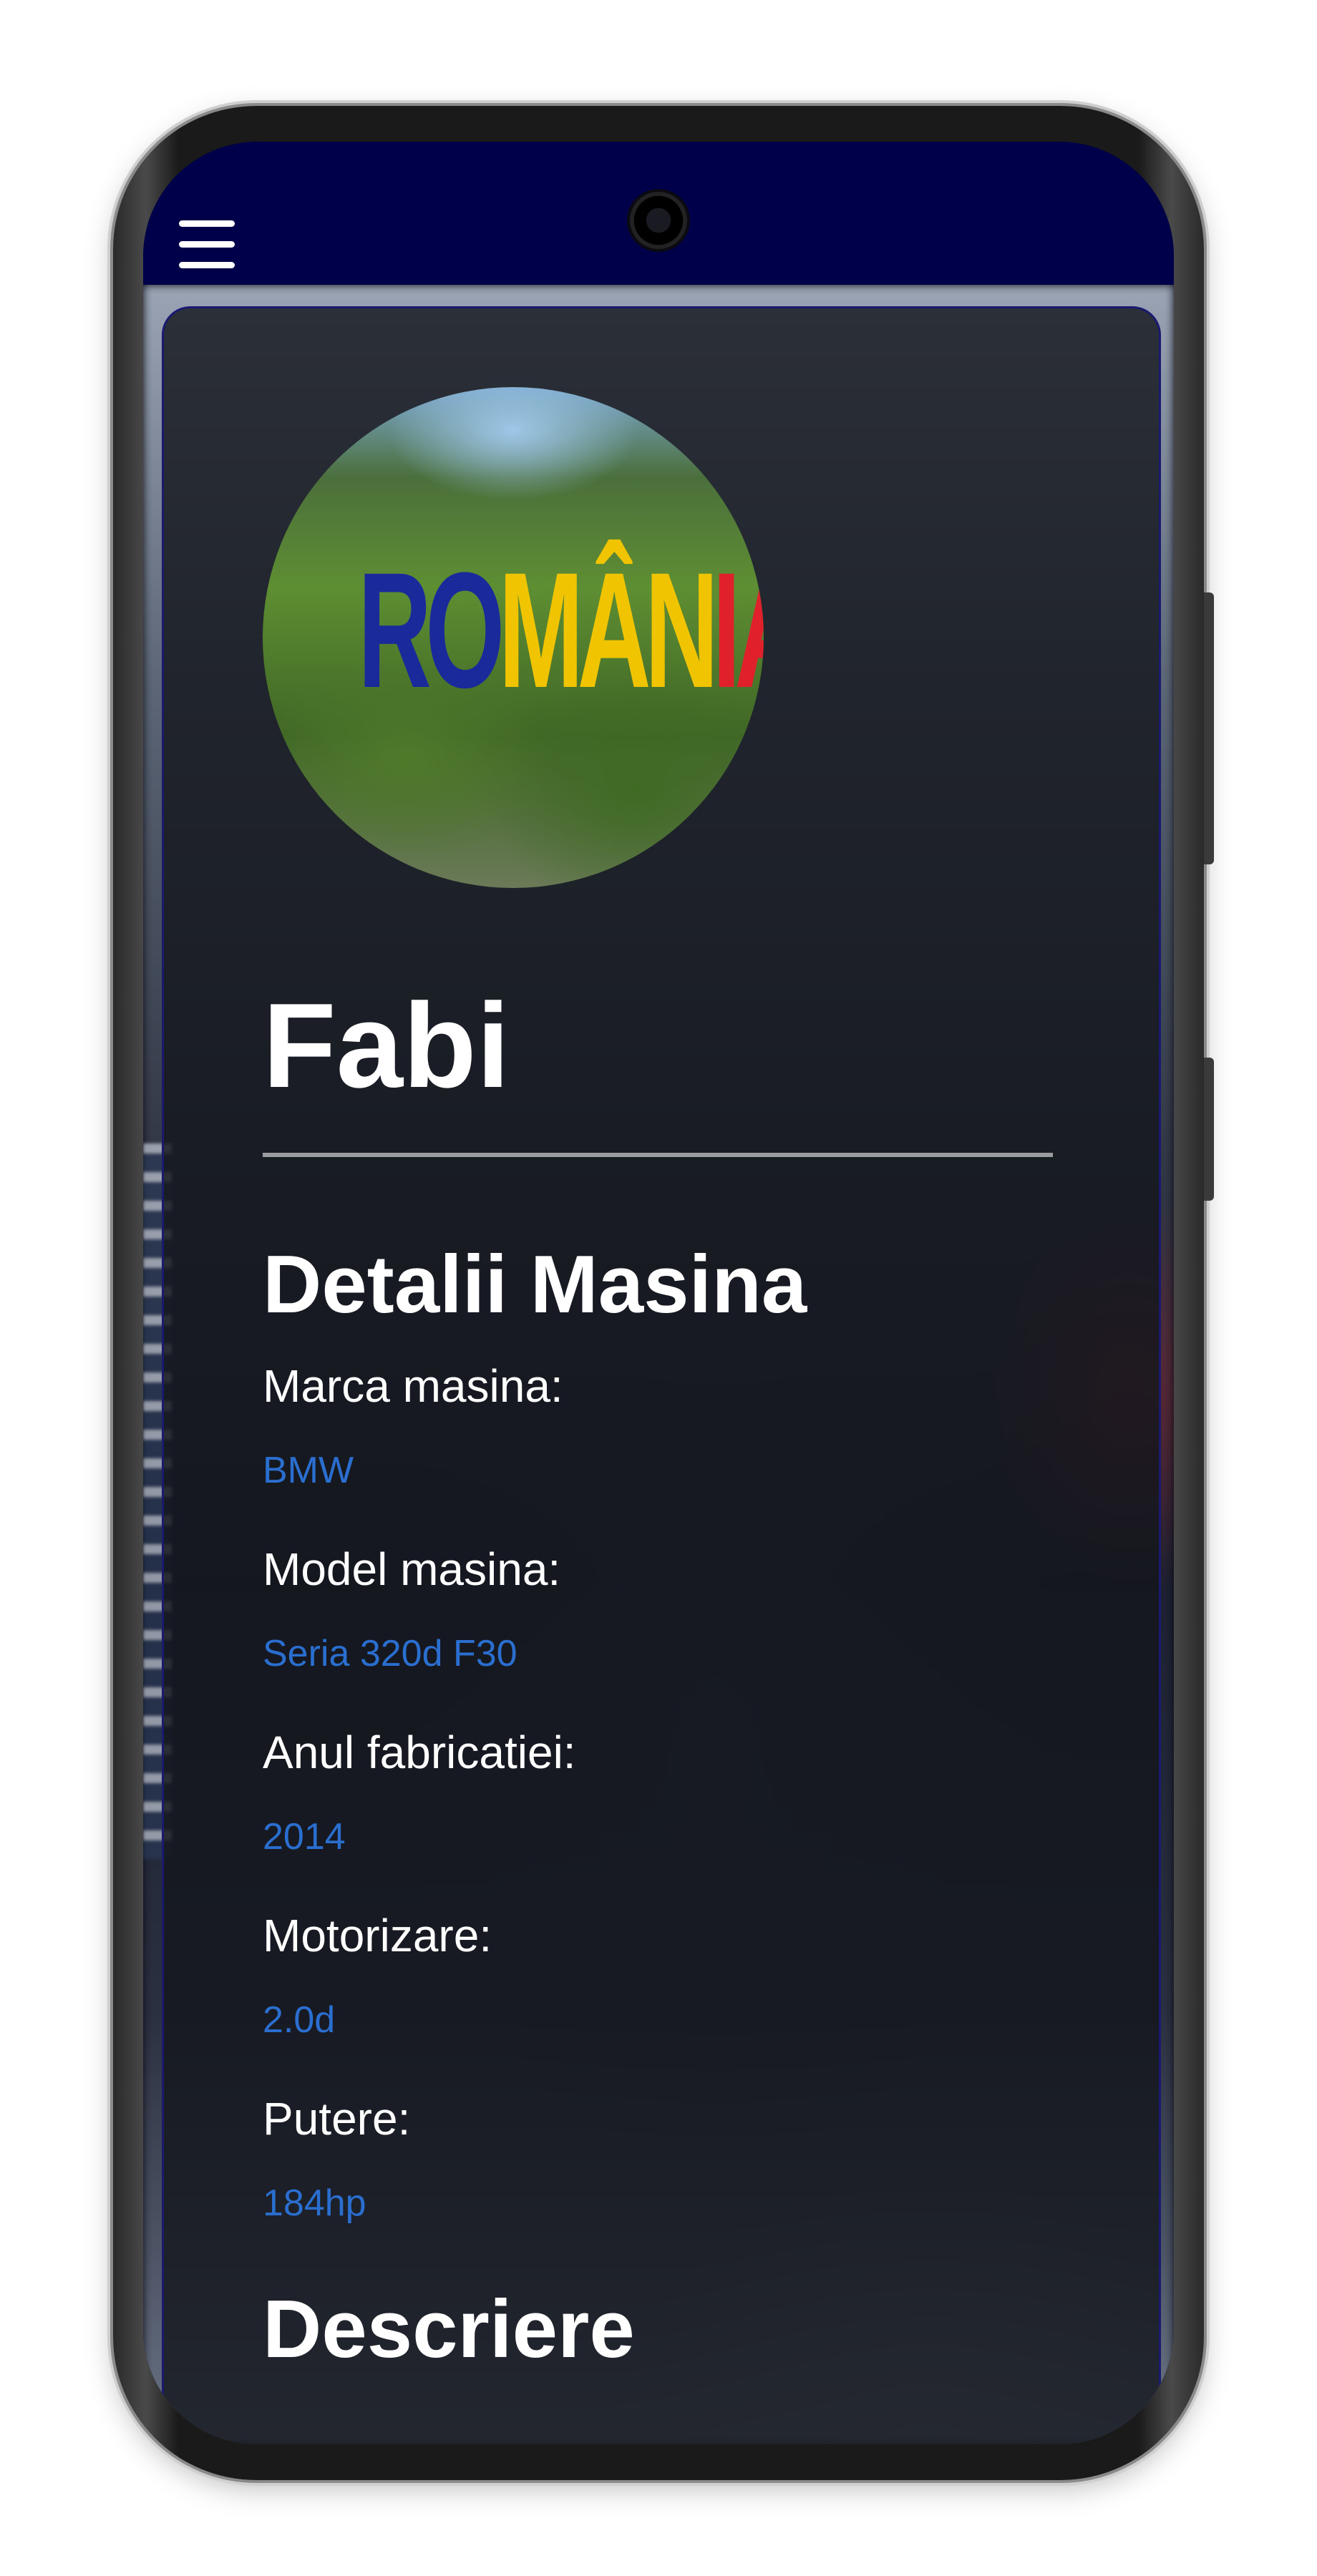  I want to click on field-label-model: Model masina:, so click(412, 1569).